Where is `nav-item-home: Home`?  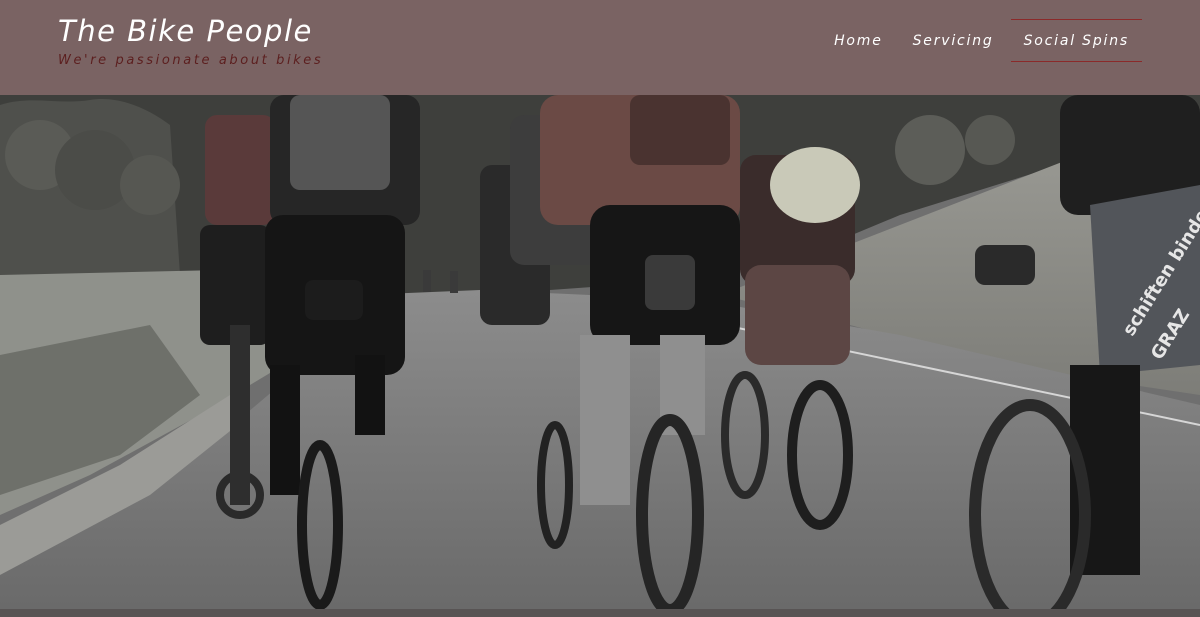
nav-item-home: Home is located at coordinates (858, 40).